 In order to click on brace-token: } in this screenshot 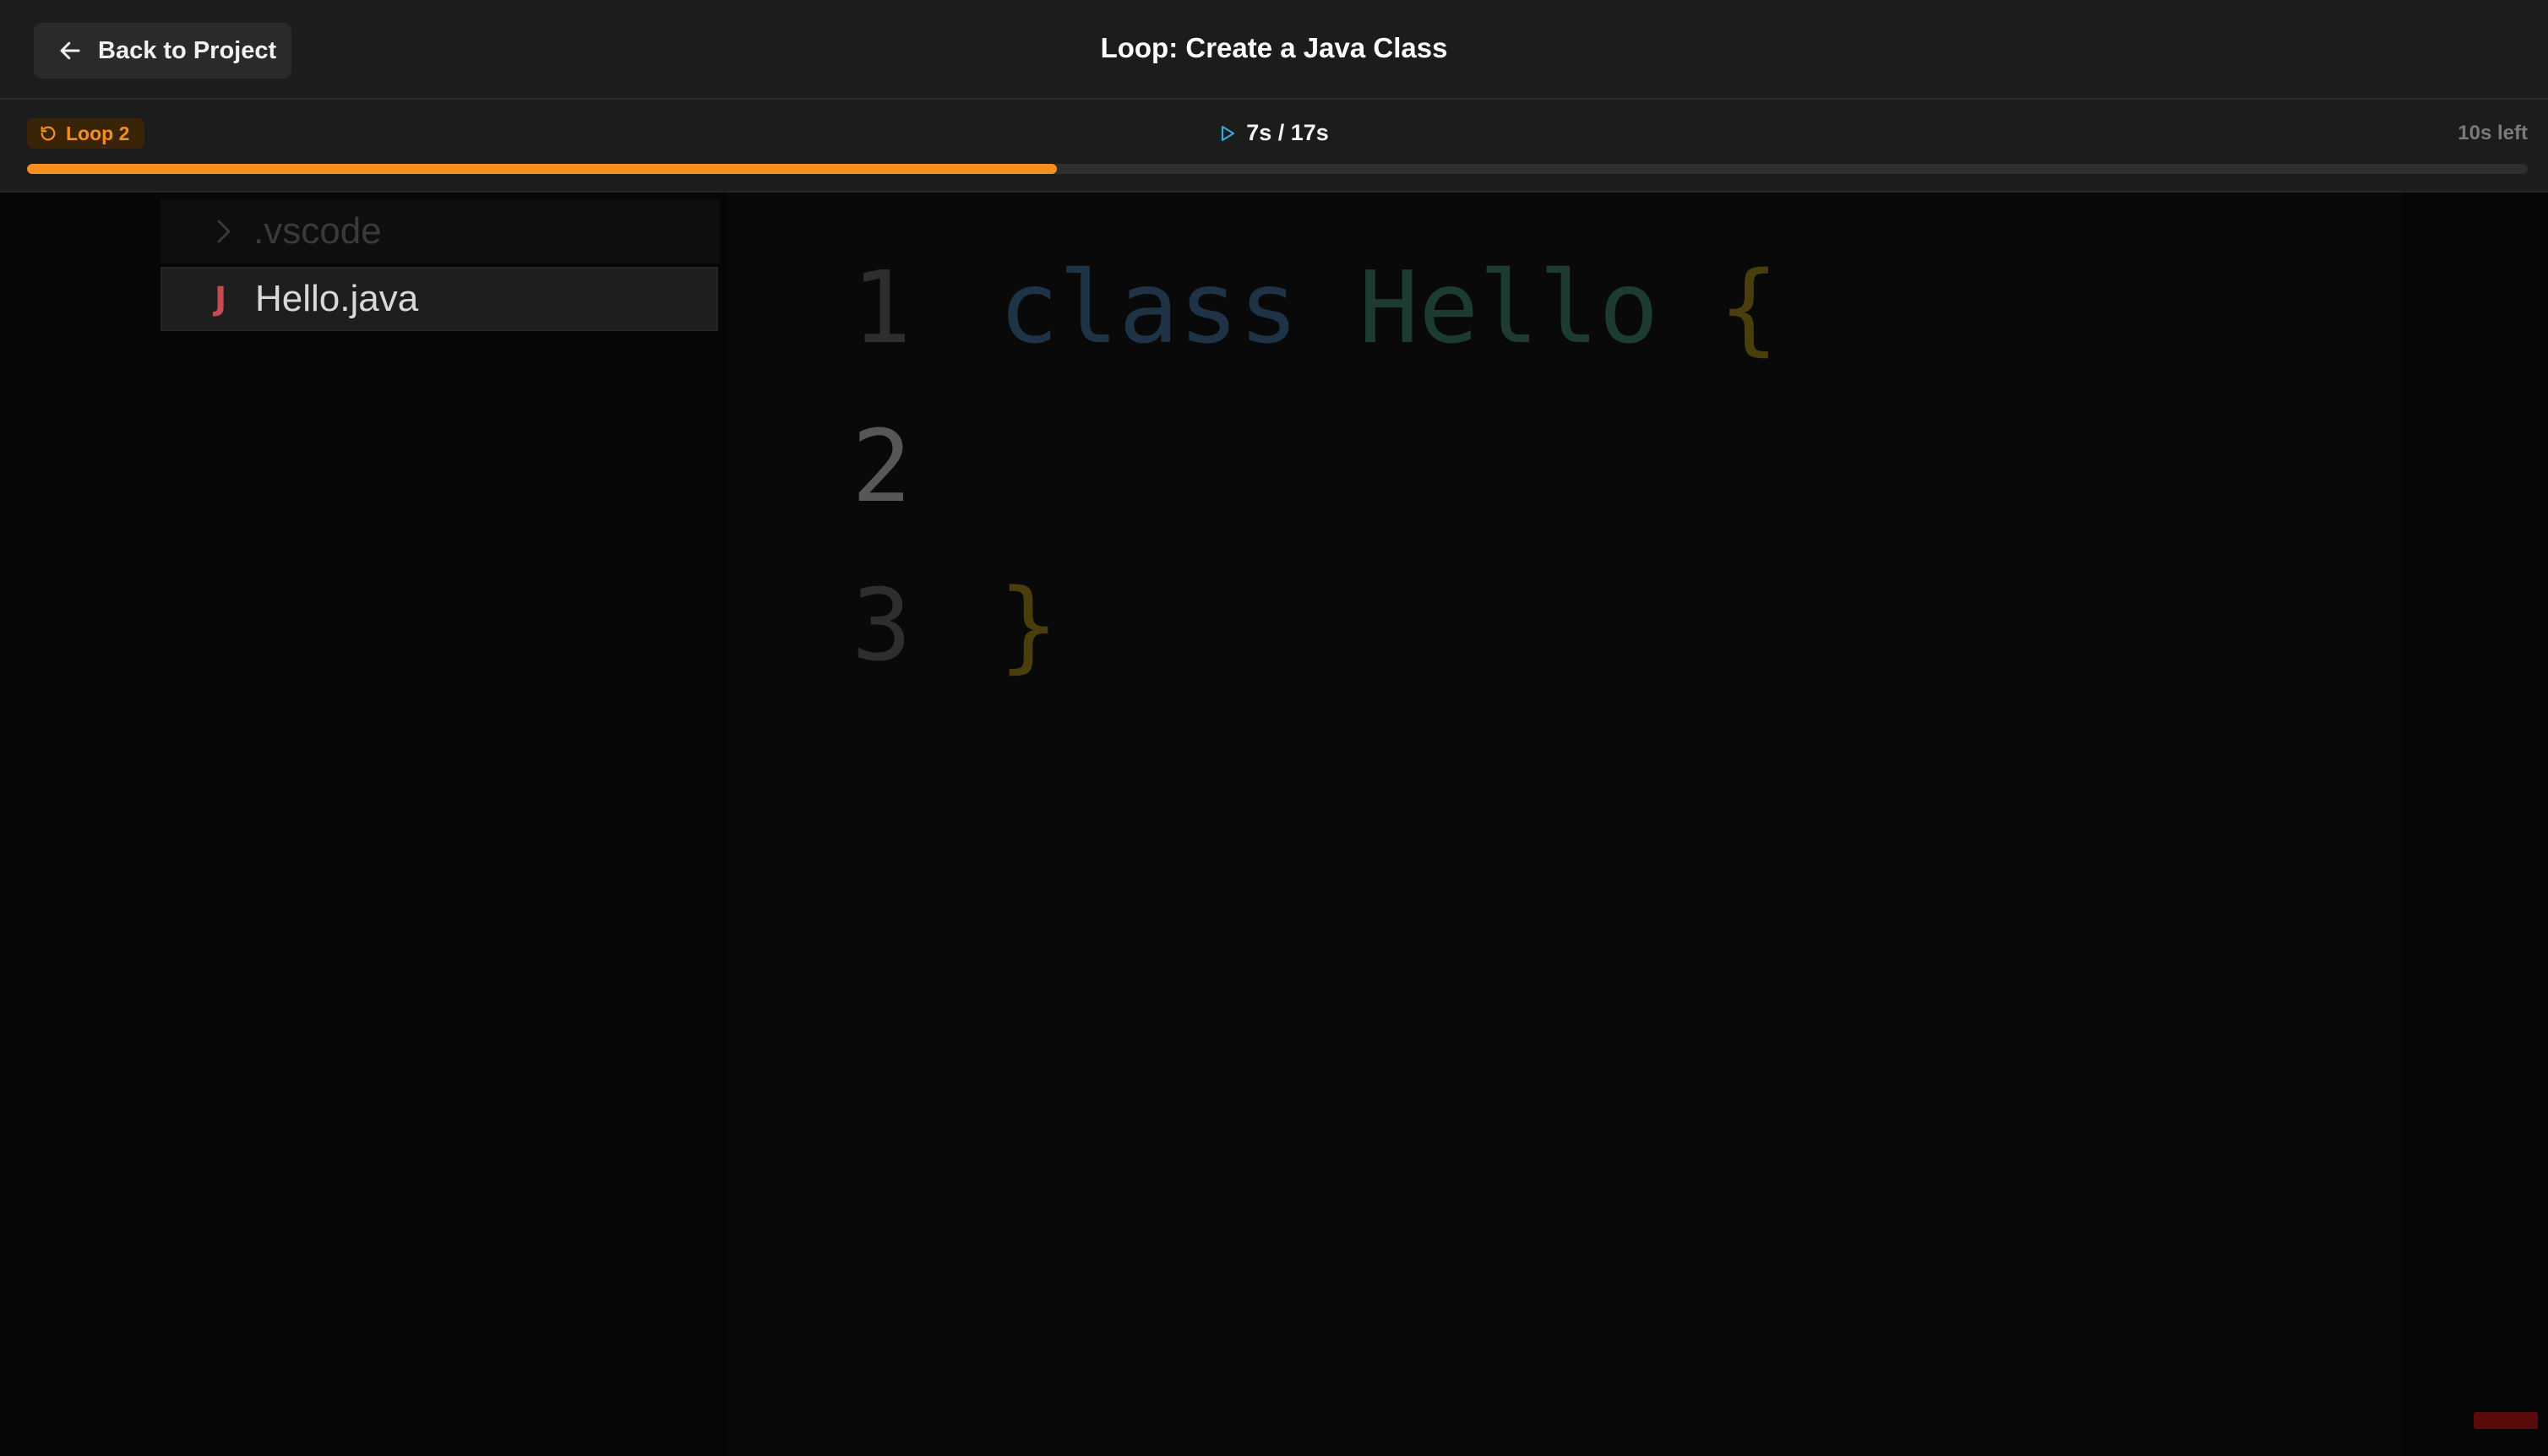, I will do `click(1029, 625)`.